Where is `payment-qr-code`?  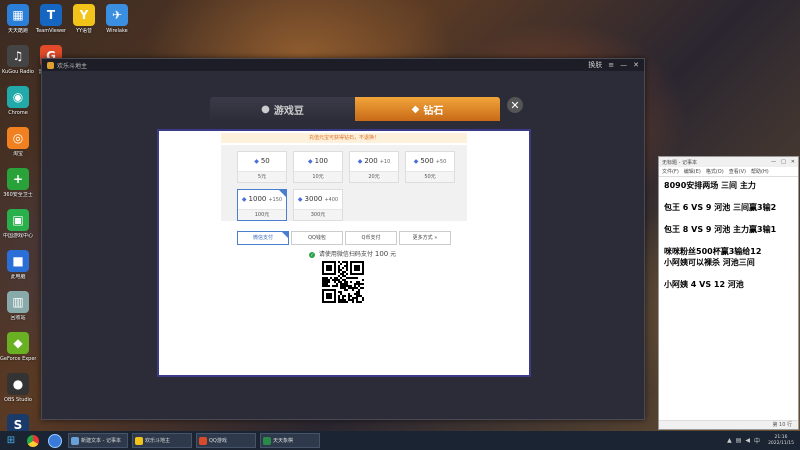 payment-qr-code is located at coordinates (343, 282).